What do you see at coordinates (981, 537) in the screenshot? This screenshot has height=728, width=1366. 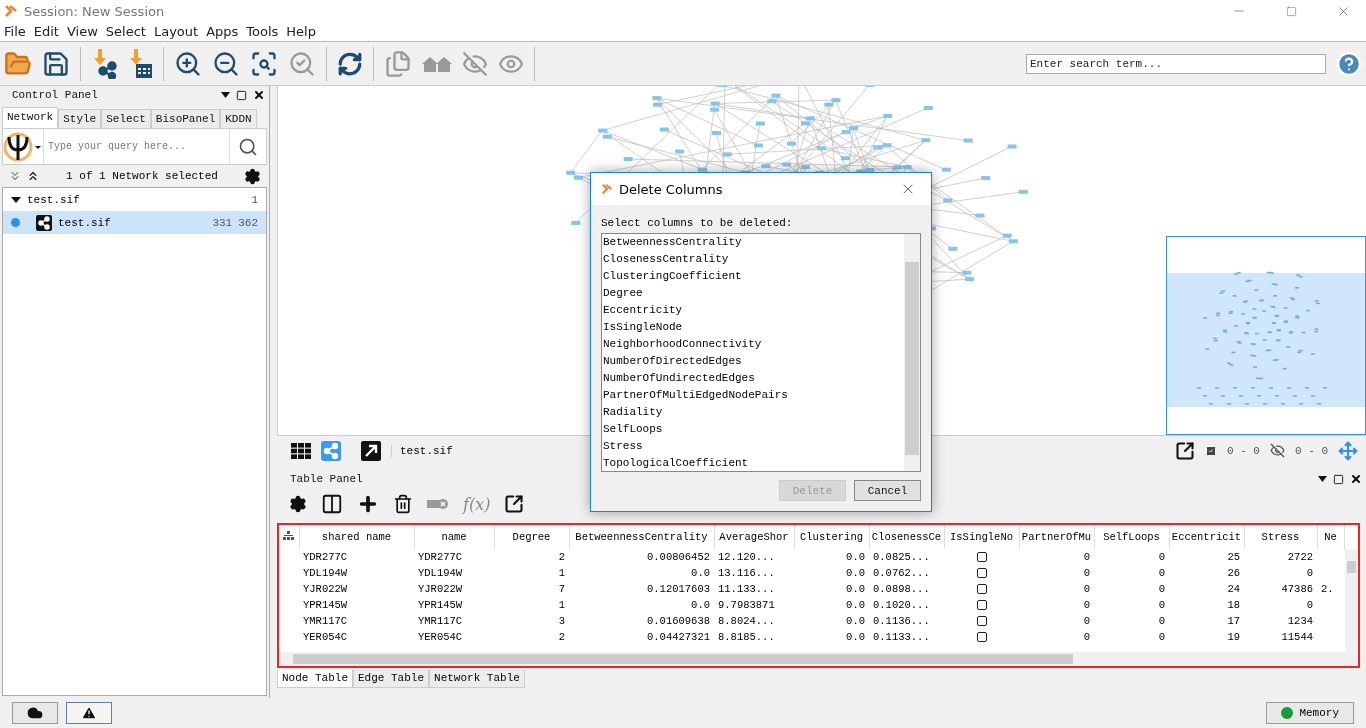 I see `column-header: IsSingleNo` at bounding box center [981, 537].